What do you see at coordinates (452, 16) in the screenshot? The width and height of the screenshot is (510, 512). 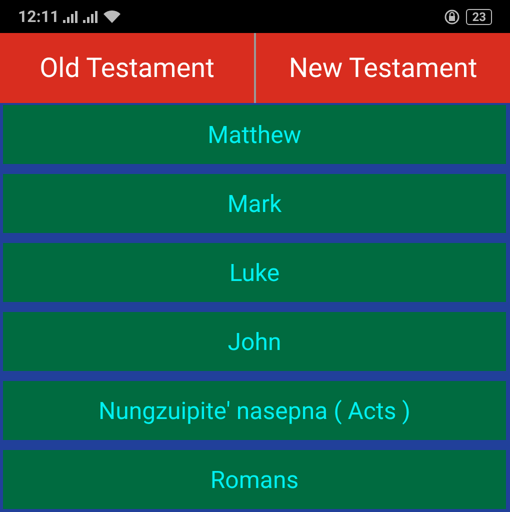 I see `rotation-lock-icon` at bounding box center [452, 16].